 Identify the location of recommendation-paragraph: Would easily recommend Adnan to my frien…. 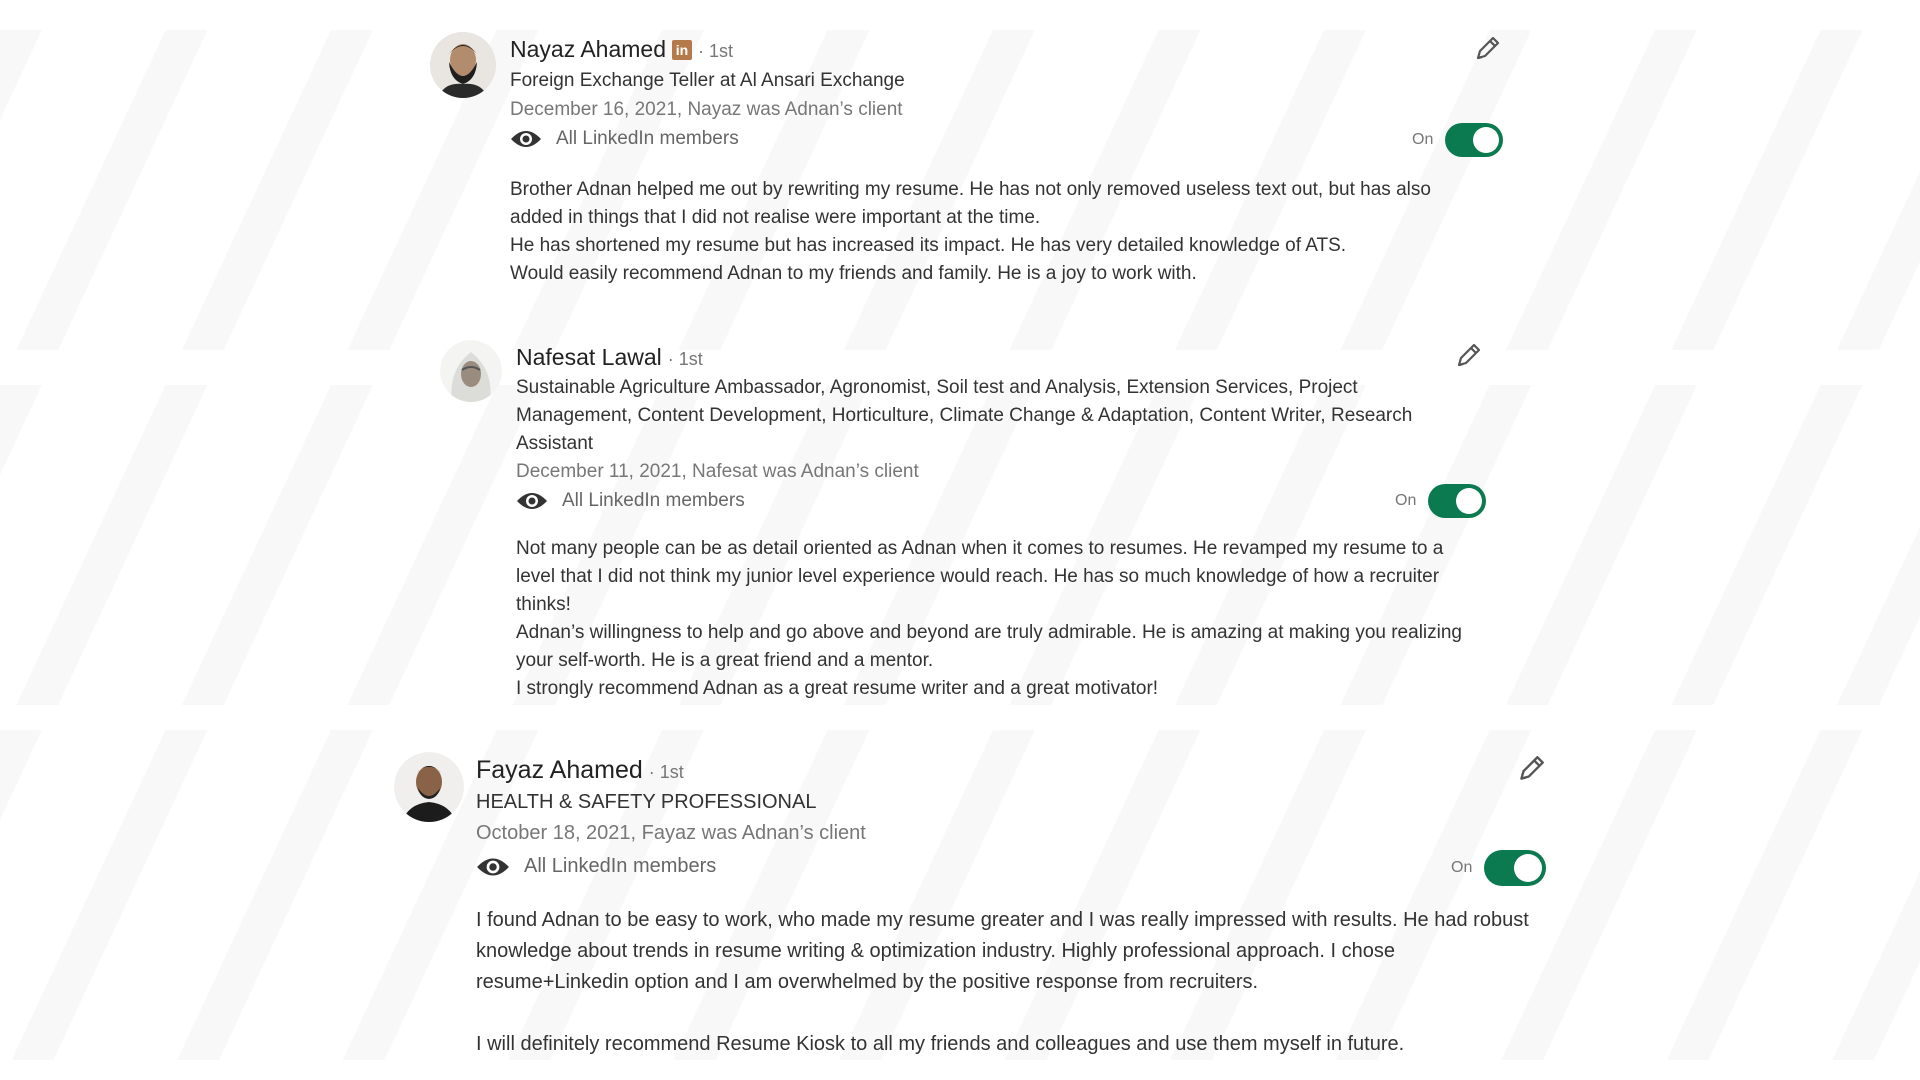
(853, 273).